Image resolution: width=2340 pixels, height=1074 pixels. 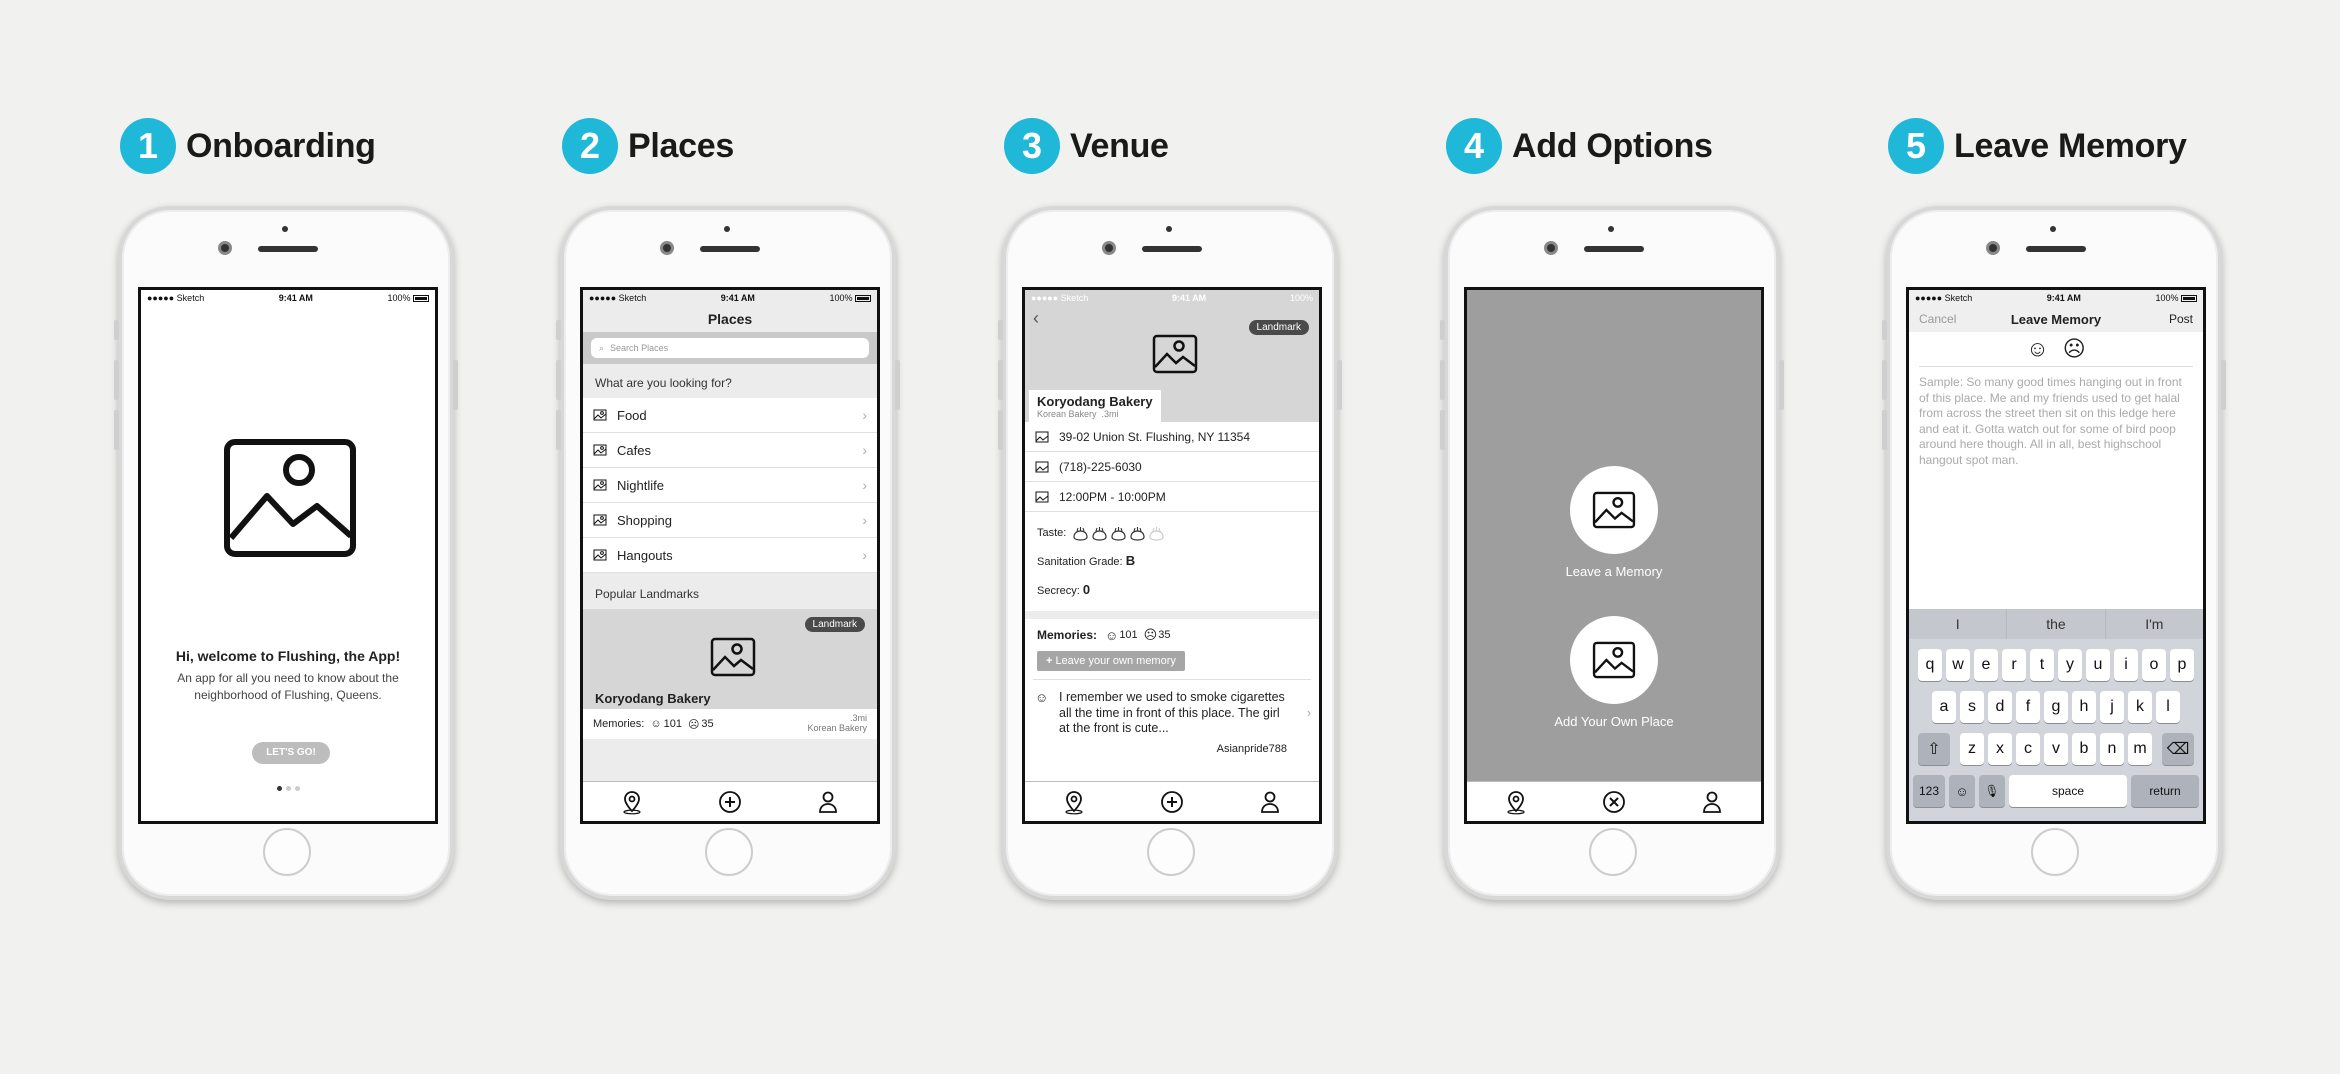 I want to click on category-item: Nightlife ›, so click(x=730, y=485).